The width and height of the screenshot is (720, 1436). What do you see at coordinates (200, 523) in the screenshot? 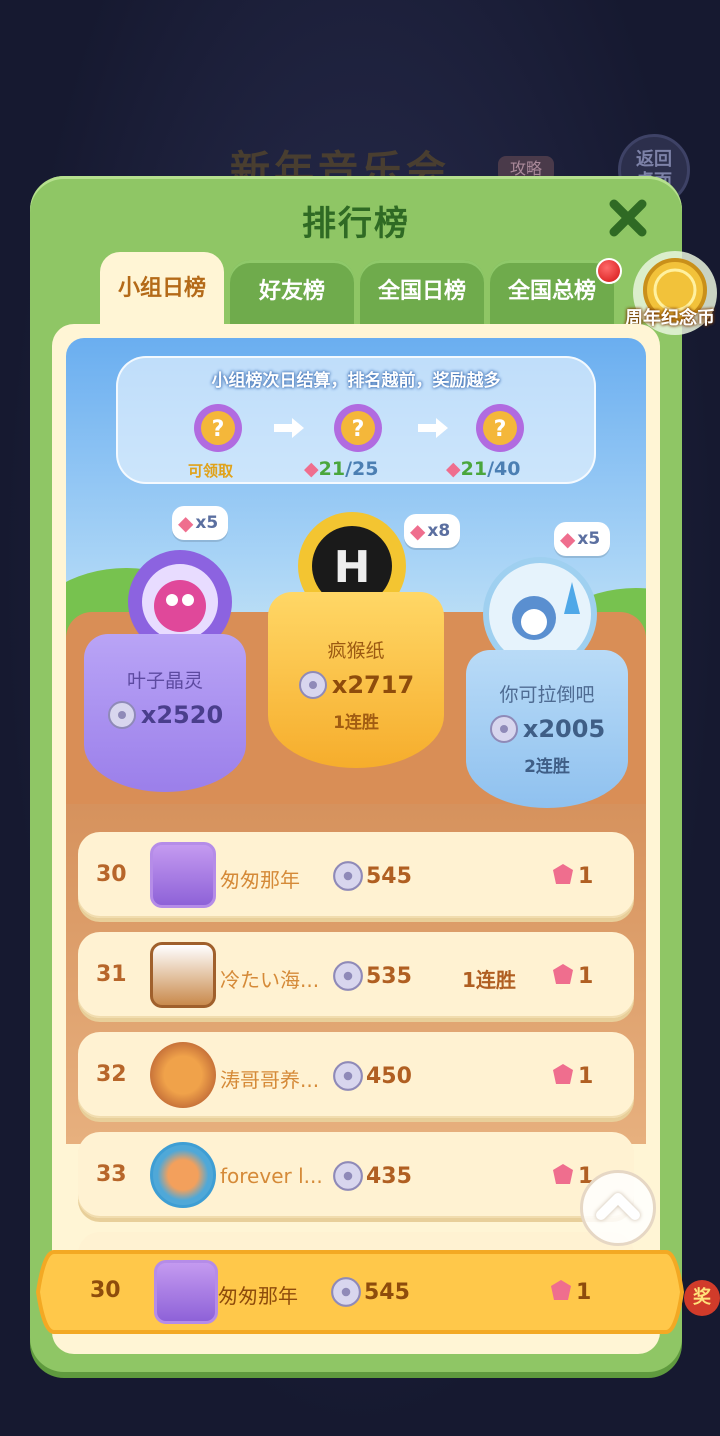
I see `reward-bubble-second: ◆ x5` at bounding box center [200, 523].